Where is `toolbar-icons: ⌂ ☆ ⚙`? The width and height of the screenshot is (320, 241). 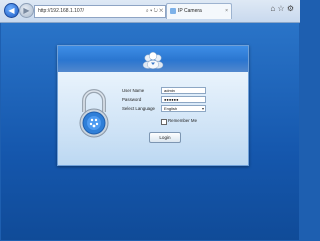 toolbar-icons: ⌂ ☆ ⚙ is located at coordinates (282, 8).